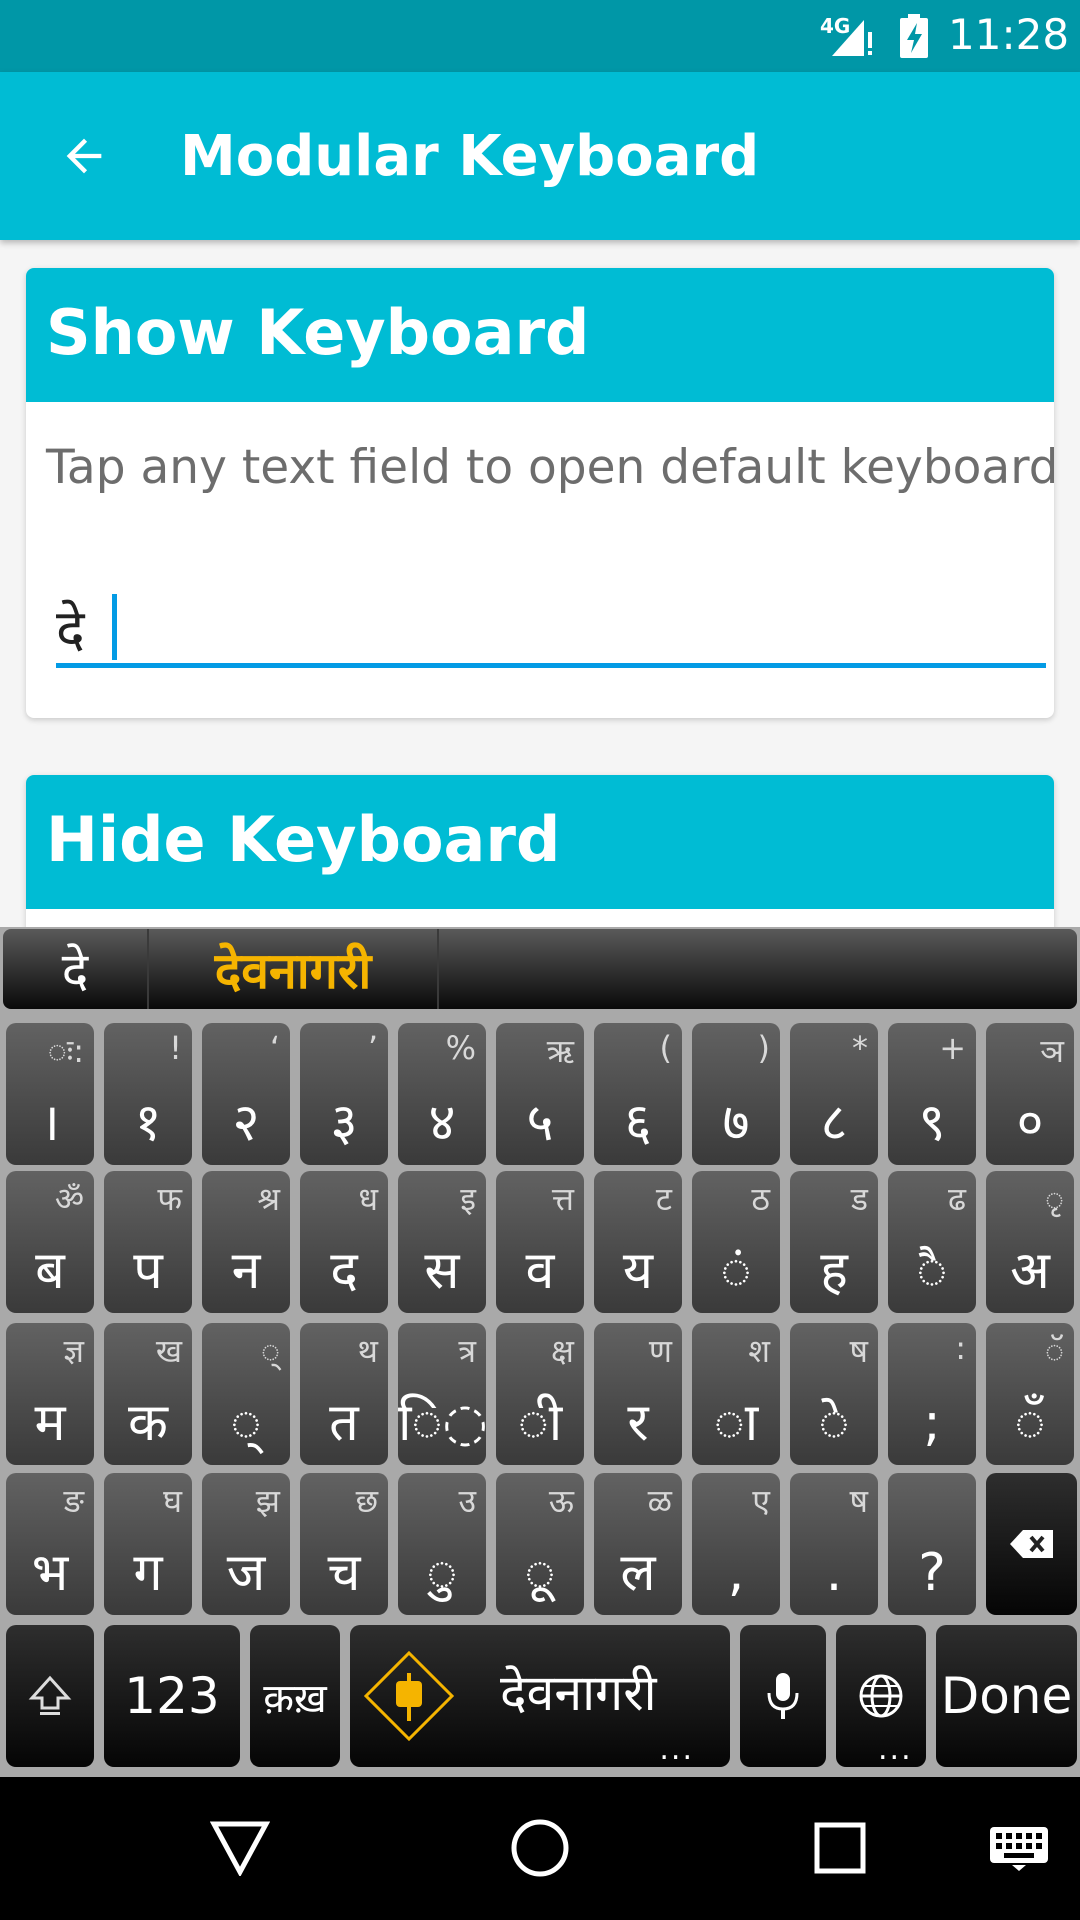  Describe the element at coordinates (148, 1094) in the screenshot. I see `char-key: ! १` at that location.